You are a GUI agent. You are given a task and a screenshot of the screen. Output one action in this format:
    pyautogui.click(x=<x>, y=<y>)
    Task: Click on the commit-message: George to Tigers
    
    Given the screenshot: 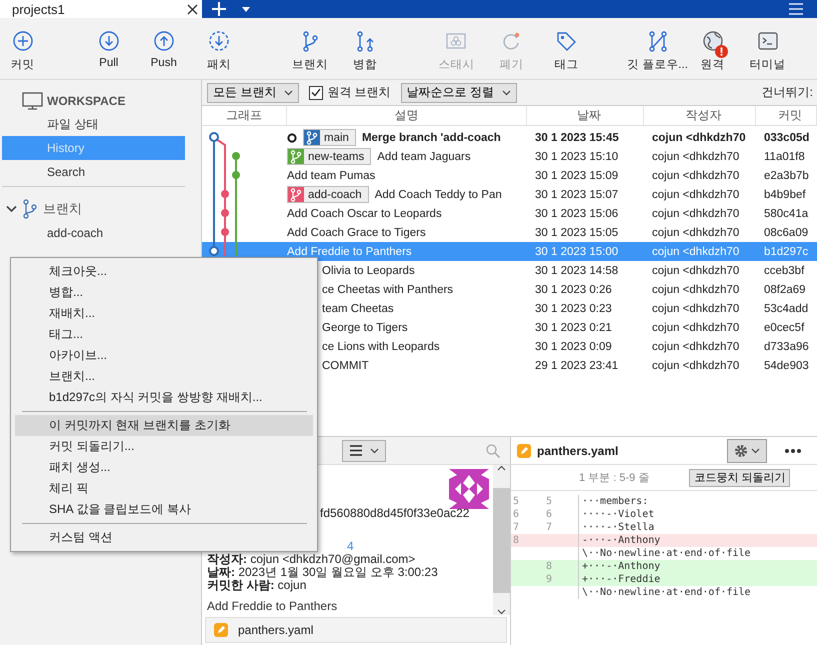 What is the action you would take?
    pyautogui.click(x=365, y=328)
    